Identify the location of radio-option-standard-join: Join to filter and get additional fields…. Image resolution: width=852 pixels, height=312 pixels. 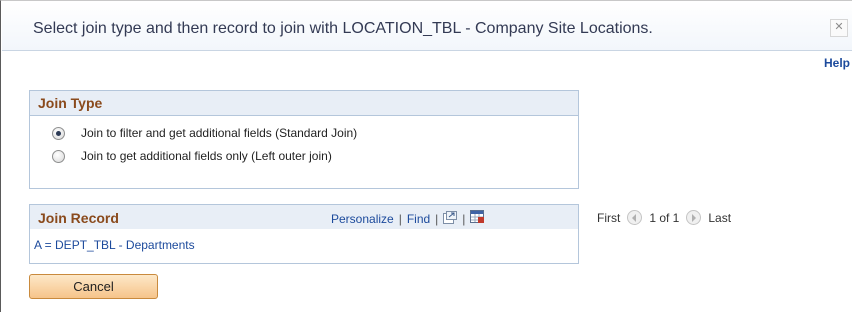
(204, 133).